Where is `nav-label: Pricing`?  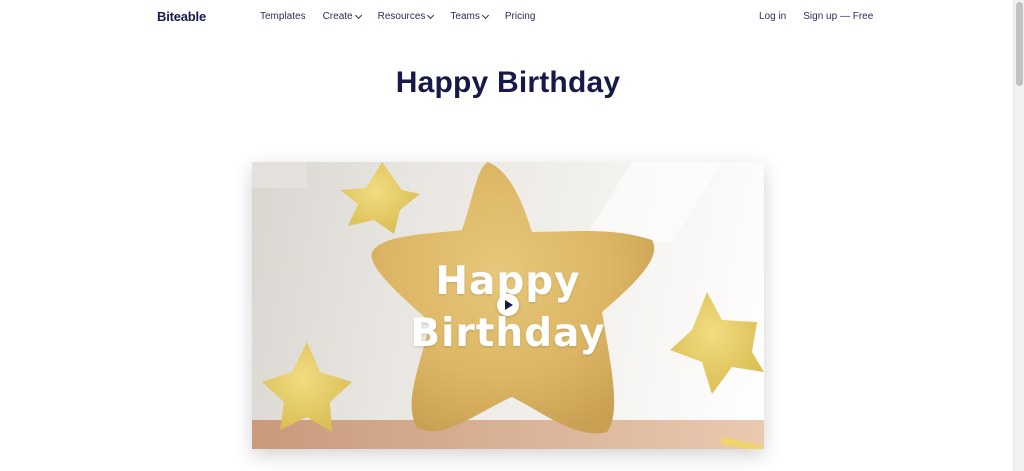 nav-label: Pricing is located at coordinates (520, 16).